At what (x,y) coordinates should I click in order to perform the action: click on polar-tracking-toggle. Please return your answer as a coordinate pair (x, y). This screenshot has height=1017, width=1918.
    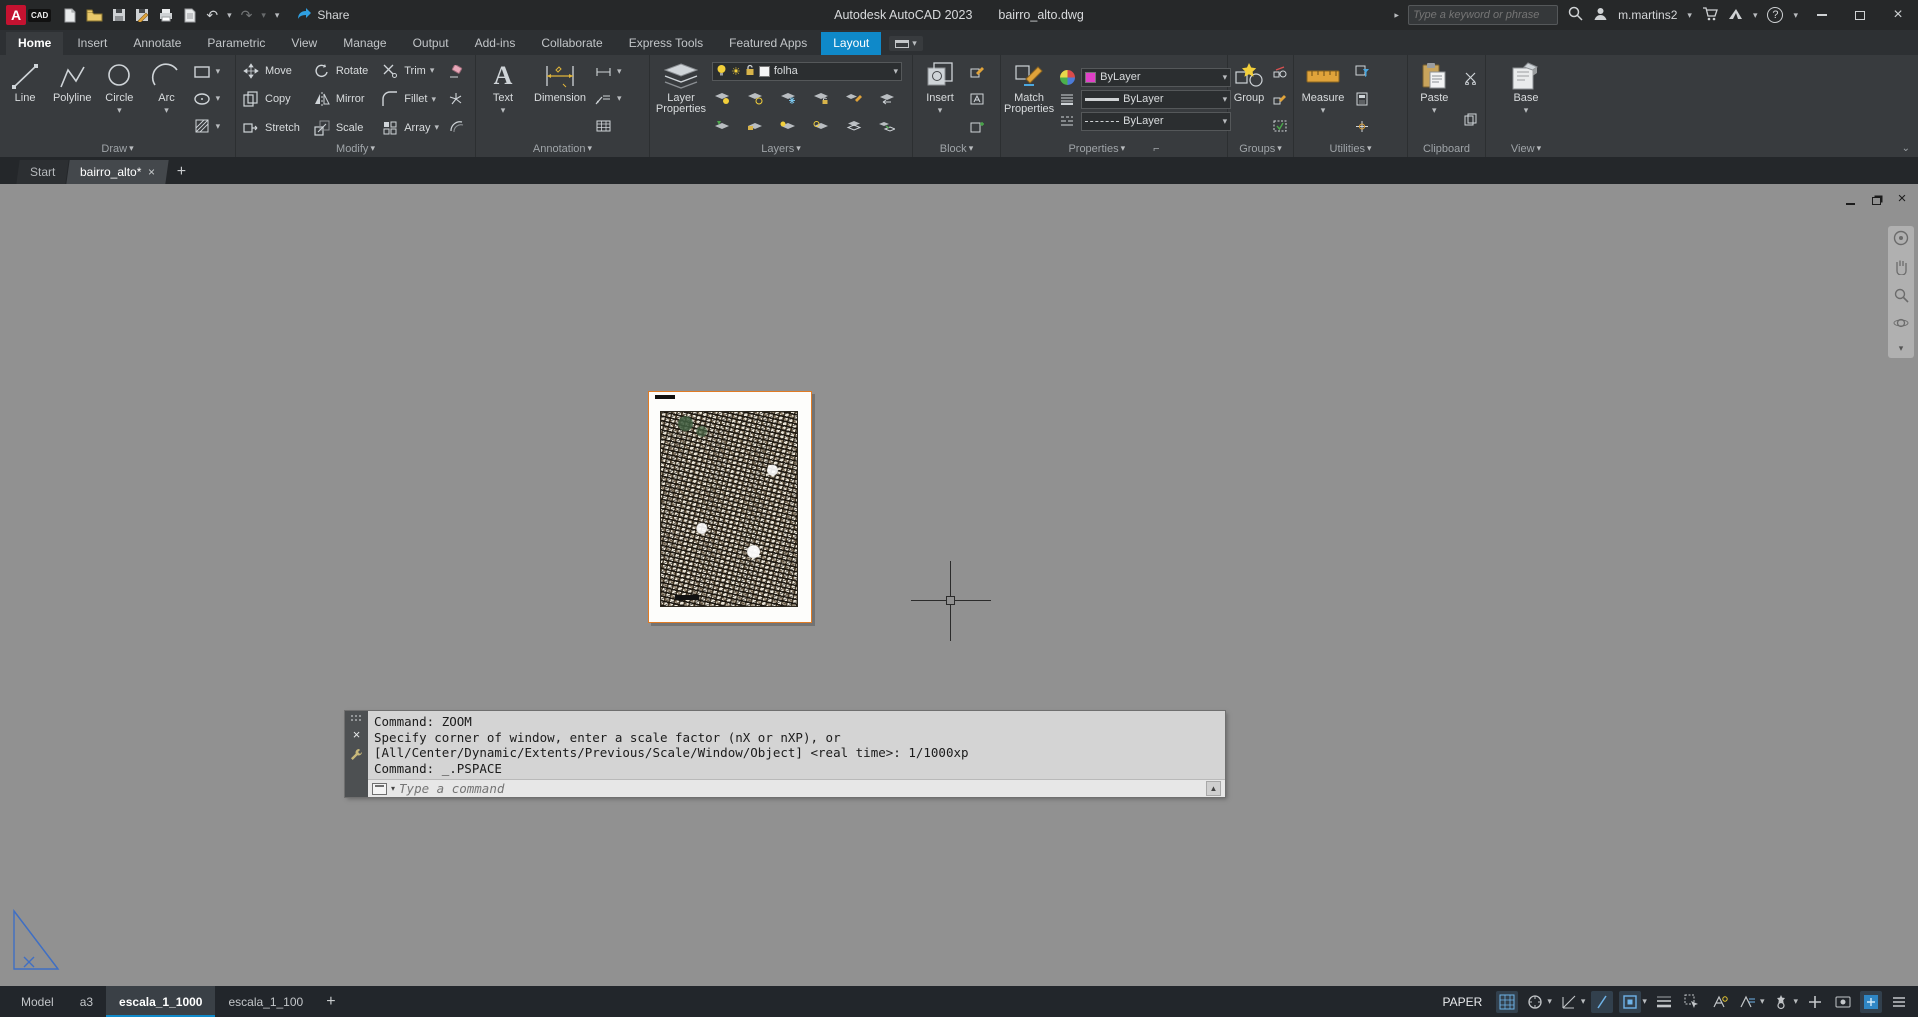
    Looking at the image, I should click on (1569, 1002).